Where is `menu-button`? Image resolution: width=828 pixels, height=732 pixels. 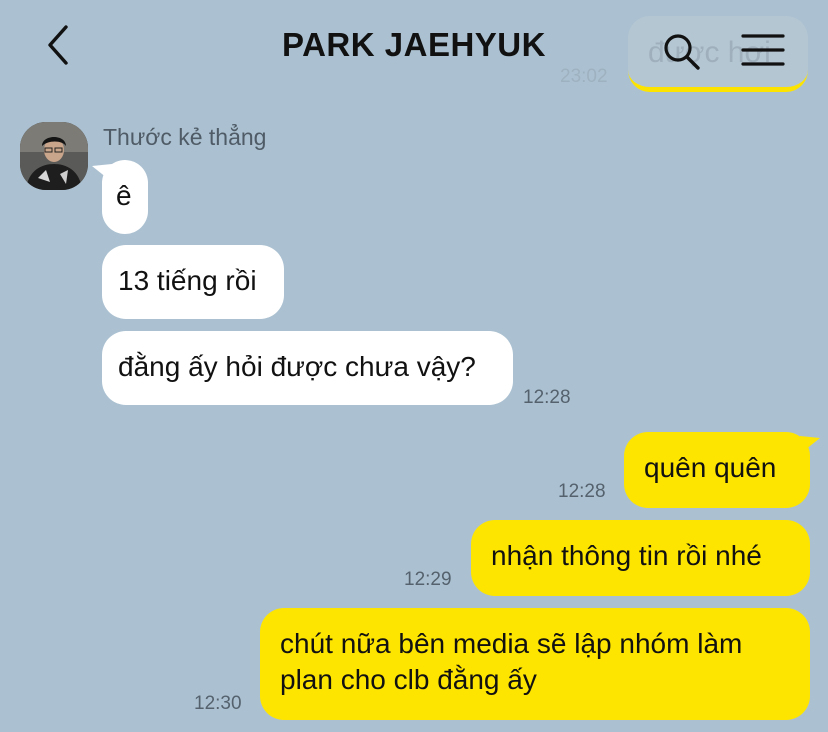 menu-button is located at coordinates (763, 50).